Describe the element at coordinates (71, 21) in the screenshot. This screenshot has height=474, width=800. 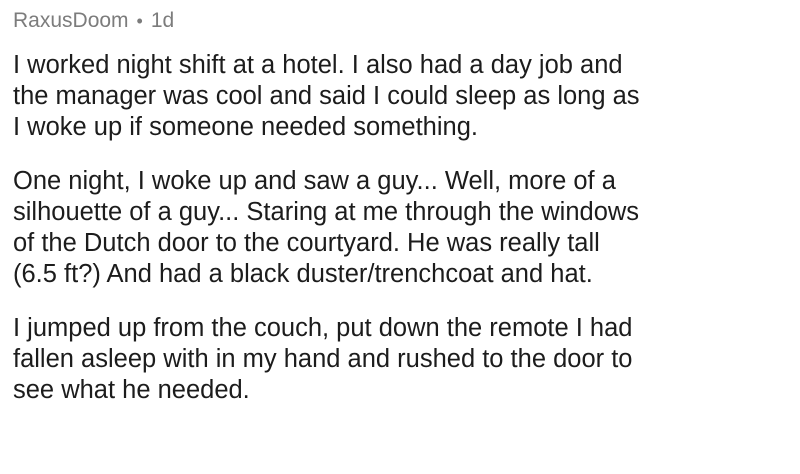
I see `comment-author: RaxusDoom` at that location.